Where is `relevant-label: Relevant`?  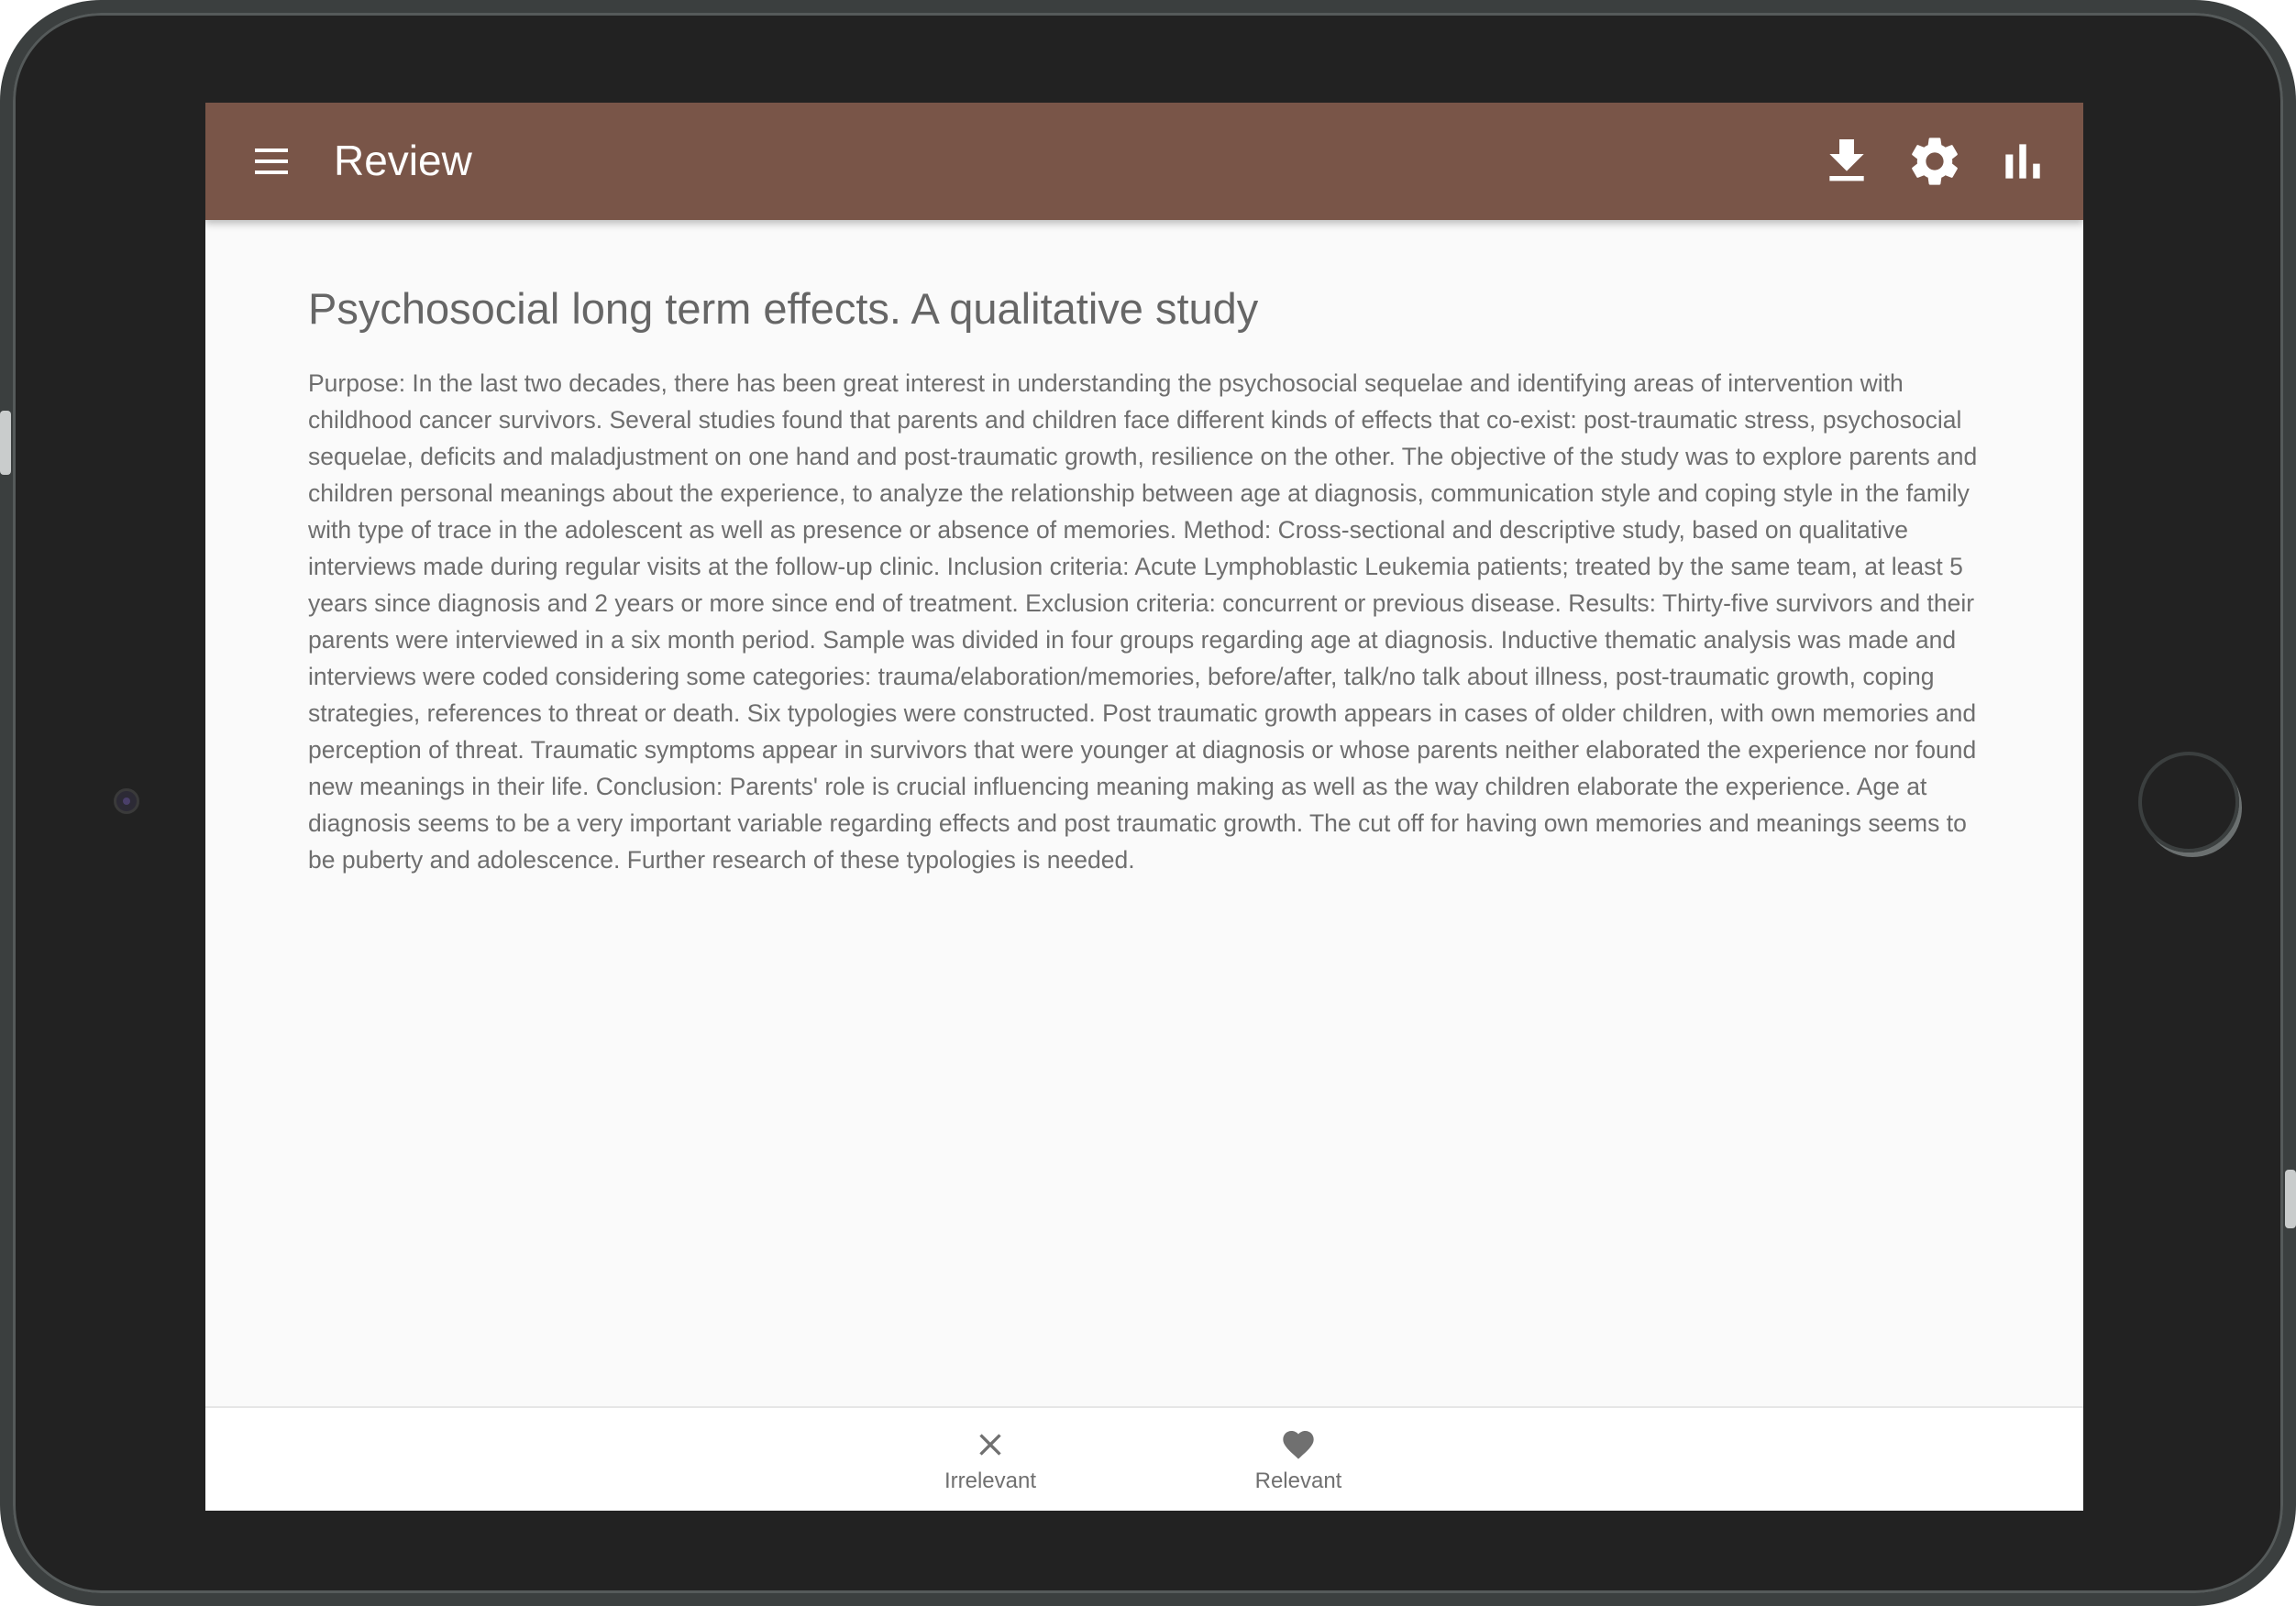 relevant-label: Relevant is located at coordinates (1298, 1480).